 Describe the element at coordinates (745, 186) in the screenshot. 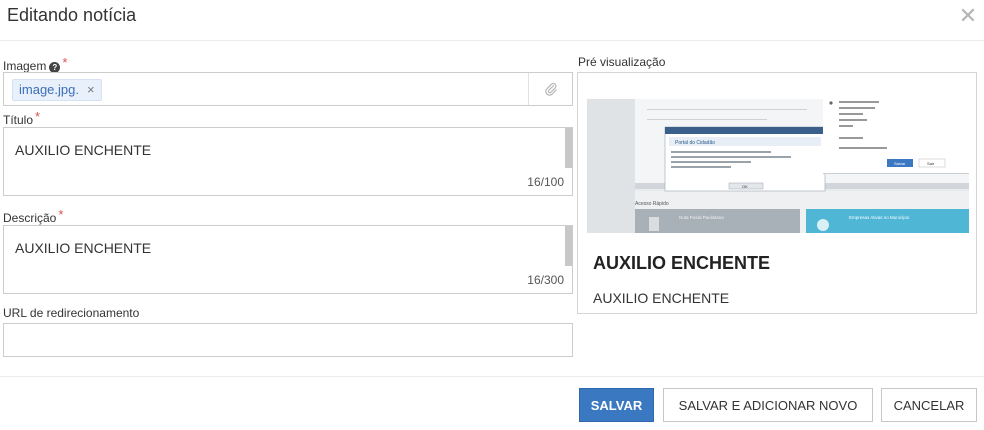

I see `thumb-ok: OK` at that location.